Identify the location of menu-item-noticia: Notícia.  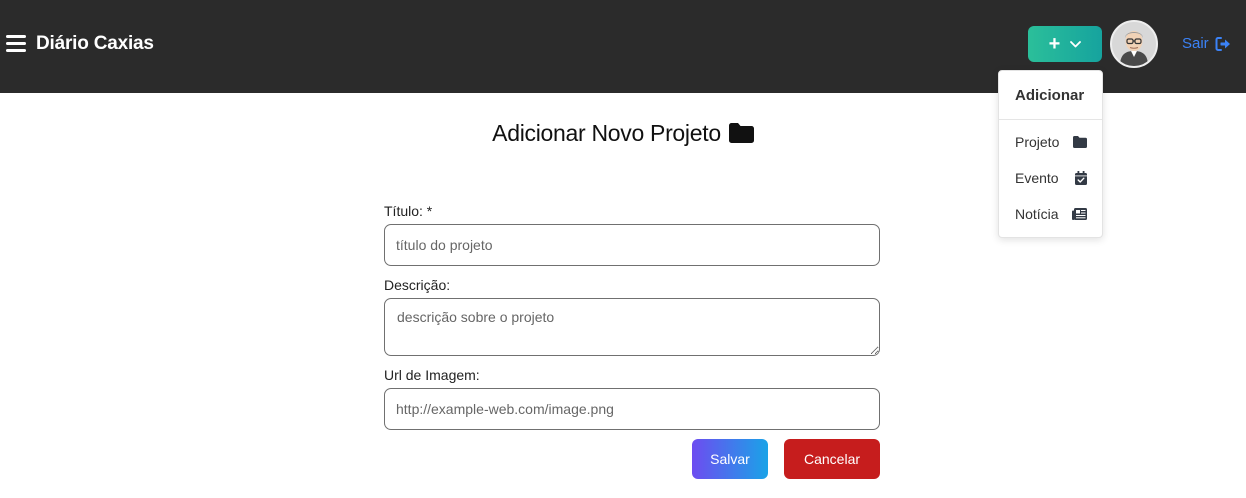
(1051, 214).